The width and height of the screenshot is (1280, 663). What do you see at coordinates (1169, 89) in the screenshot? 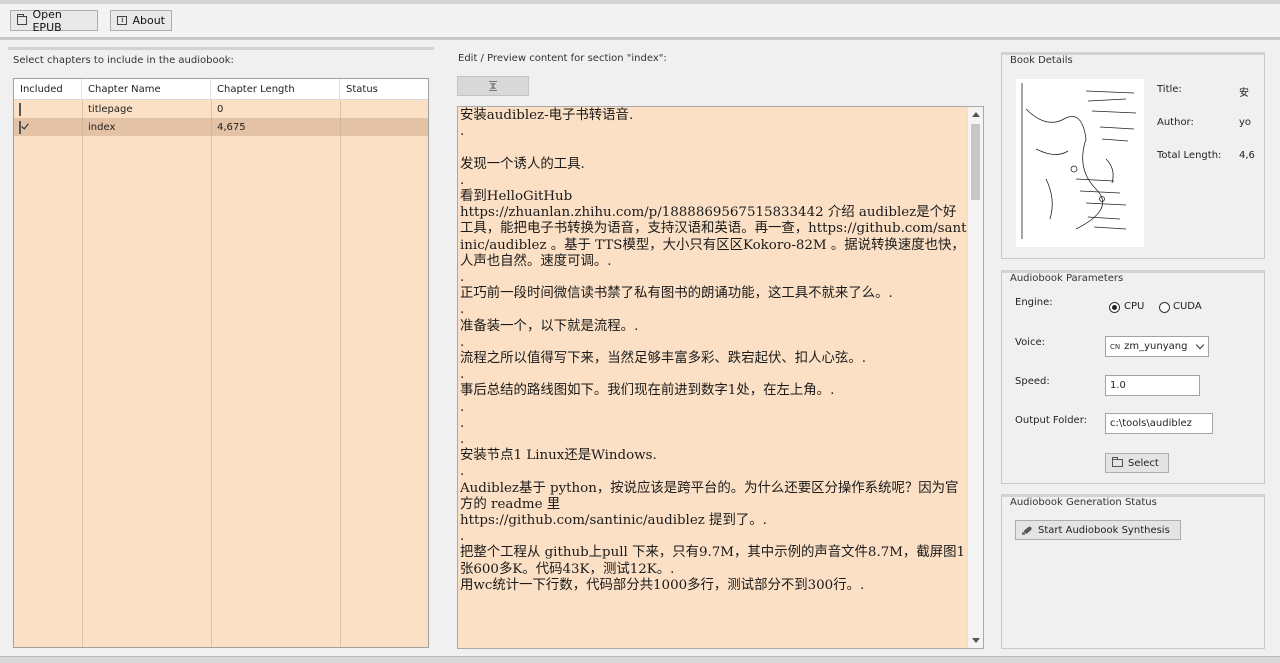
I see `title-label: Title:` at bounding box center [1169, 89].